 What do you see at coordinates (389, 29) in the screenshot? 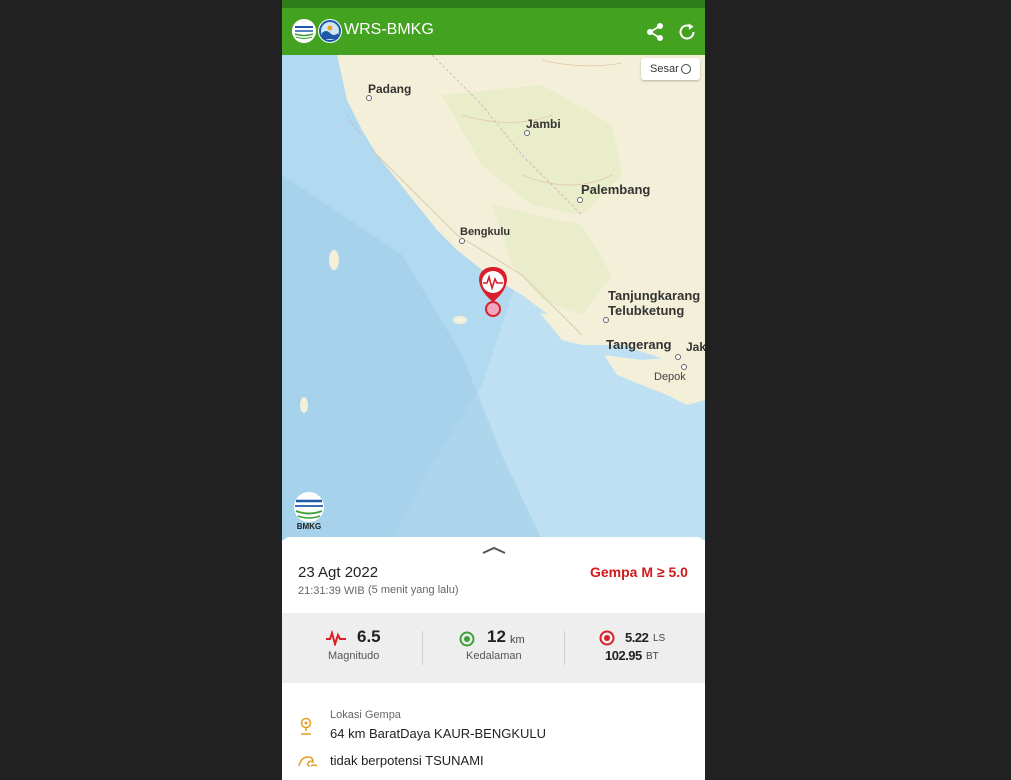
I see `app-title: WRS-BMKG` at bounding box center [389, 29].